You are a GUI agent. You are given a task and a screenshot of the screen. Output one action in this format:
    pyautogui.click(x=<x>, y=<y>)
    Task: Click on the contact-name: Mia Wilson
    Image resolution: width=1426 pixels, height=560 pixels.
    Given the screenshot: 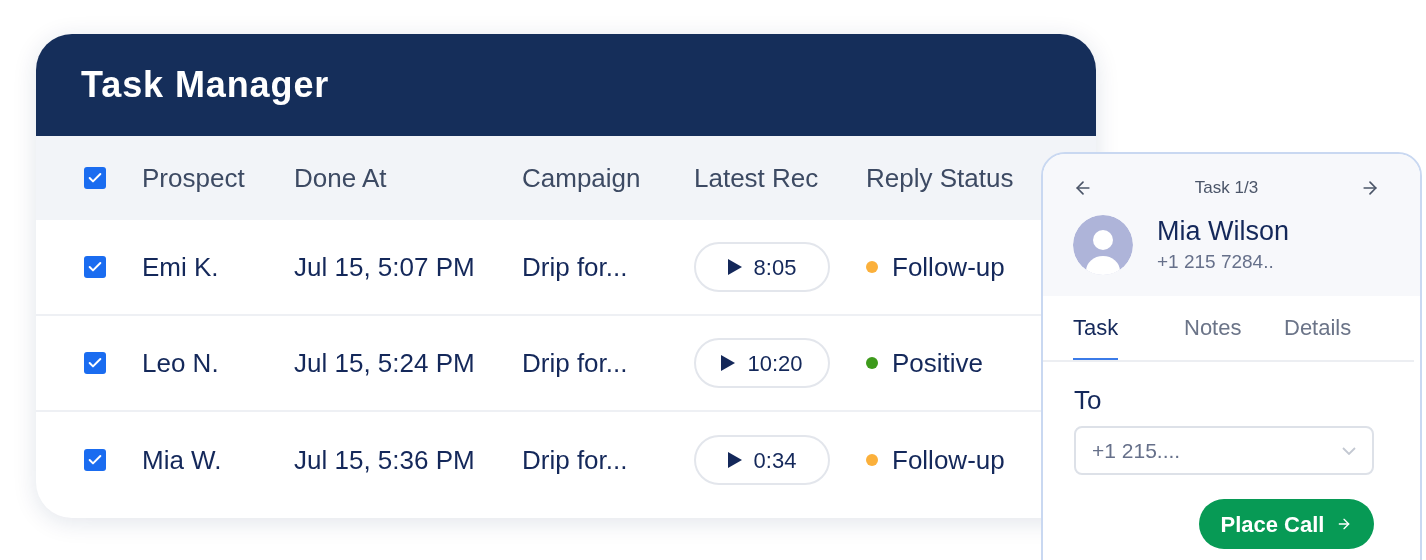 What is the action you would take?
    pyautogui.click(x=1223, y=231)
    